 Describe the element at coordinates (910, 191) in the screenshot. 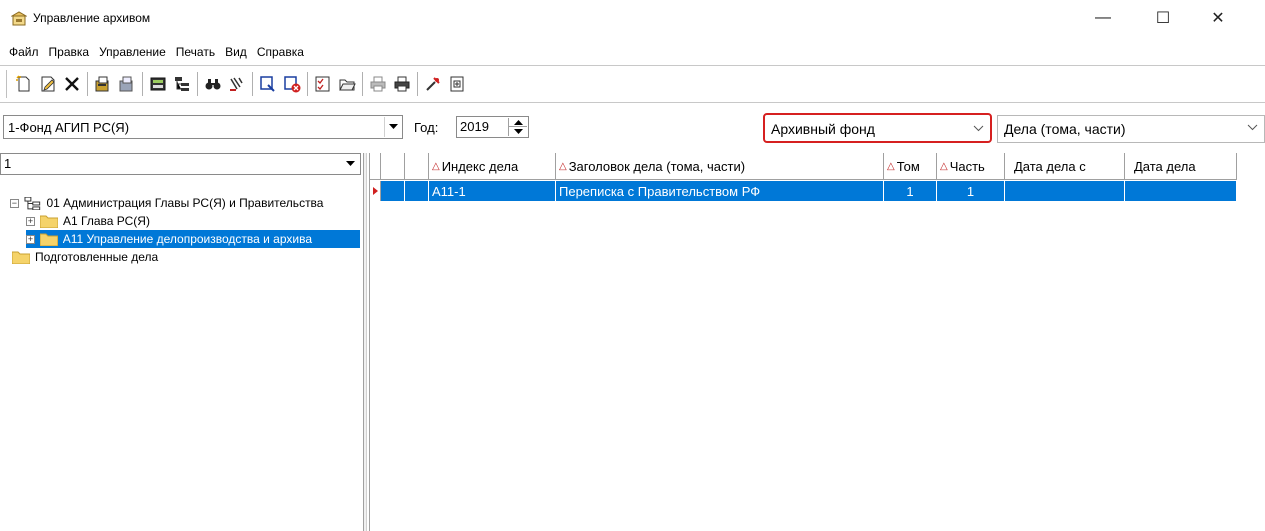

I see `cell-volume: 1` at that location.